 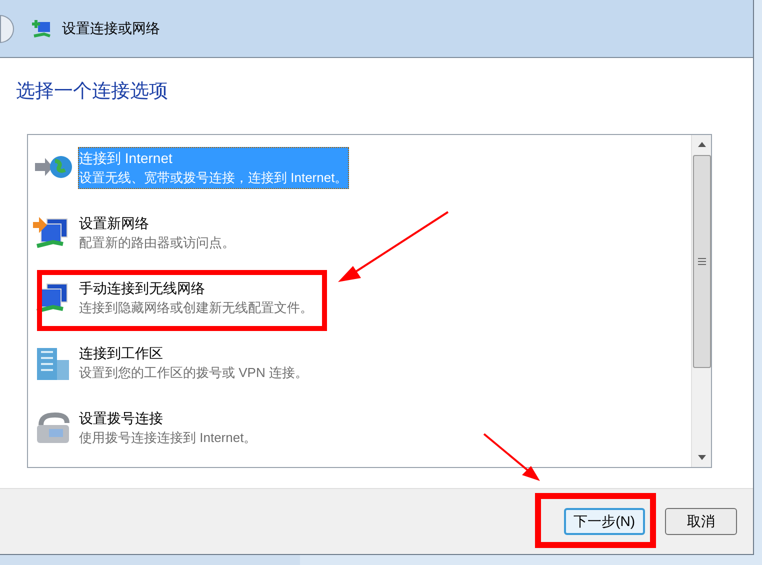 I want to click on option-title: 连接到工作区, so click(x=121, y=353).